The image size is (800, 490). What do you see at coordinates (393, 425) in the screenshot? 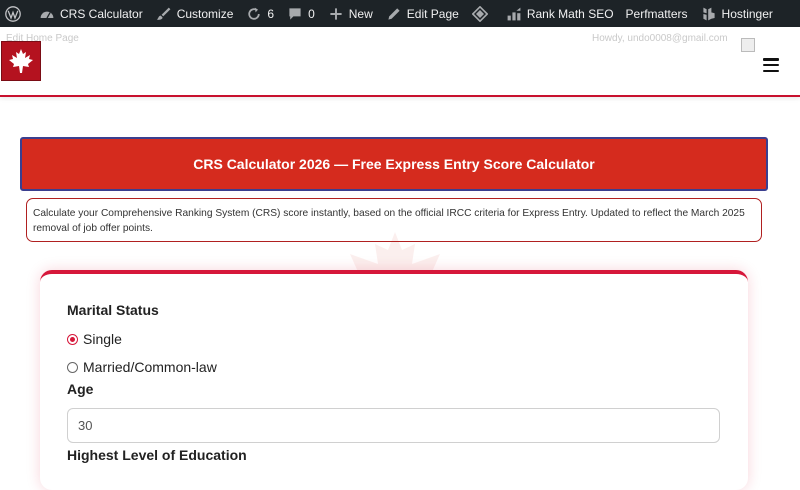
I see `age-input` at bounding box center [393, 425].